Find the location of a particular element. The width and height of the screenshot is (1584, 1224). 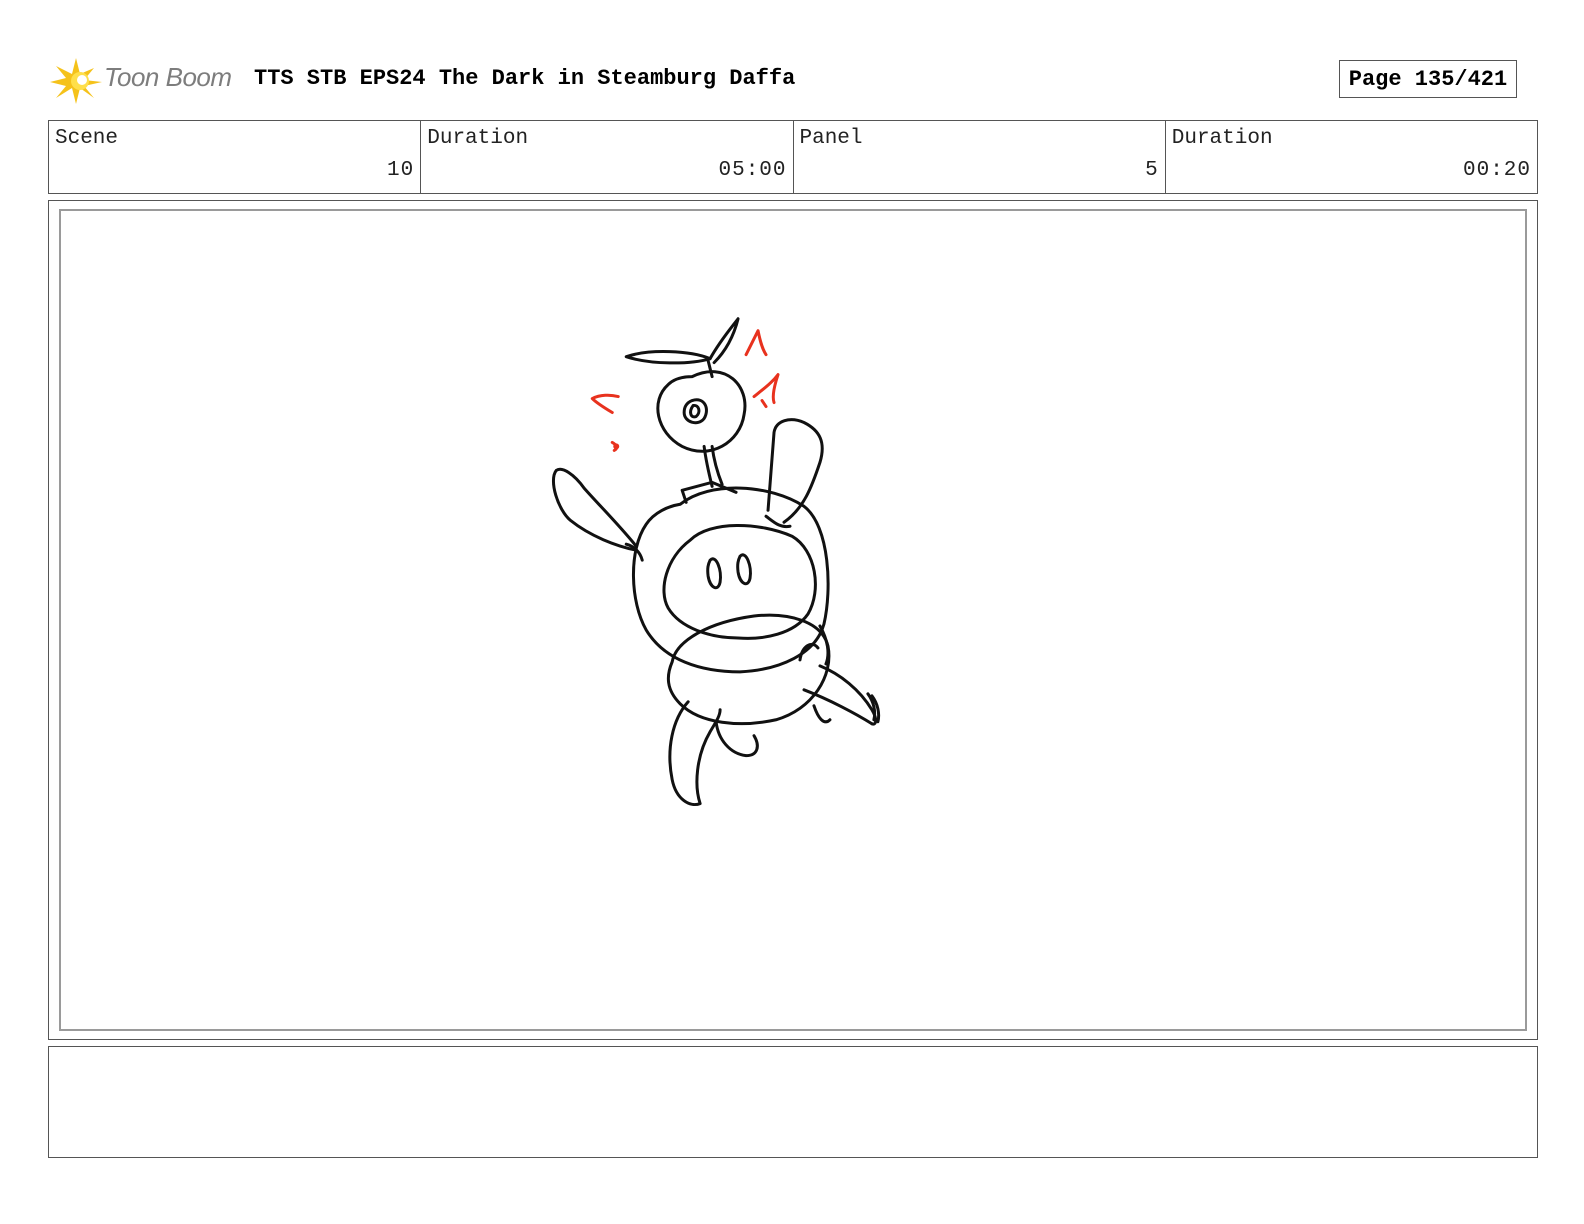

panel-duration-label: Duration is located at coordinates (1222, 138).